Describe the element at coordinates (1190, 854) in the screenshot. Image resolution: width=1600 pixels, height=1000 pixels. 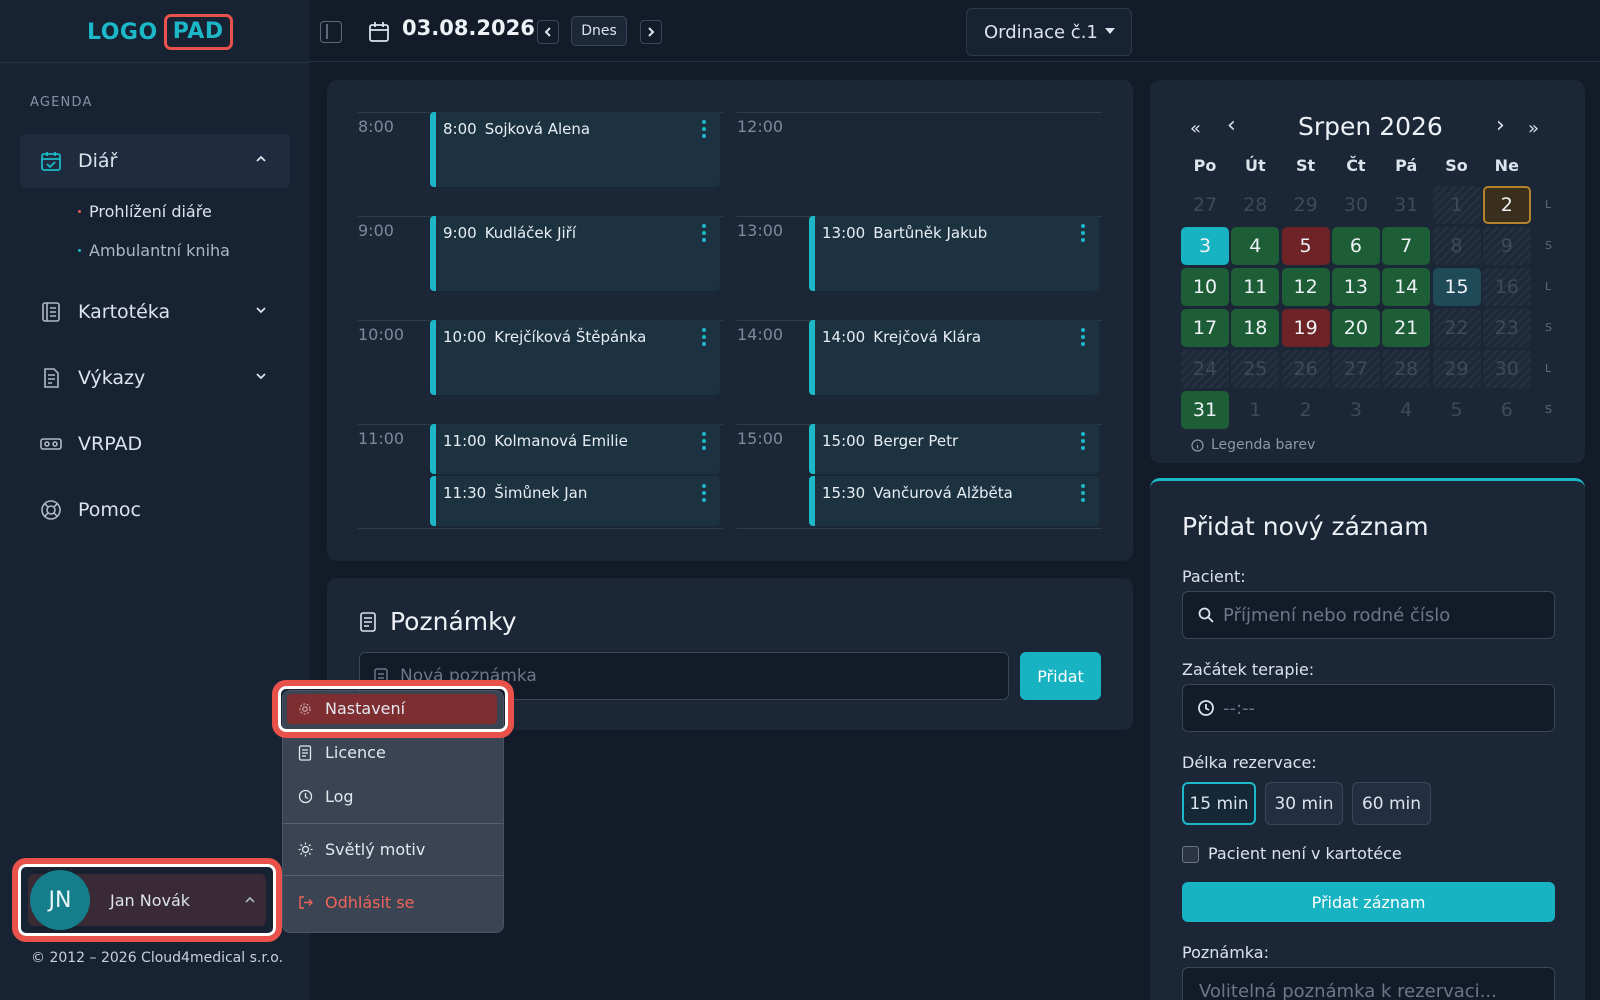
I see `not-in-registry-checkbox` at that location.